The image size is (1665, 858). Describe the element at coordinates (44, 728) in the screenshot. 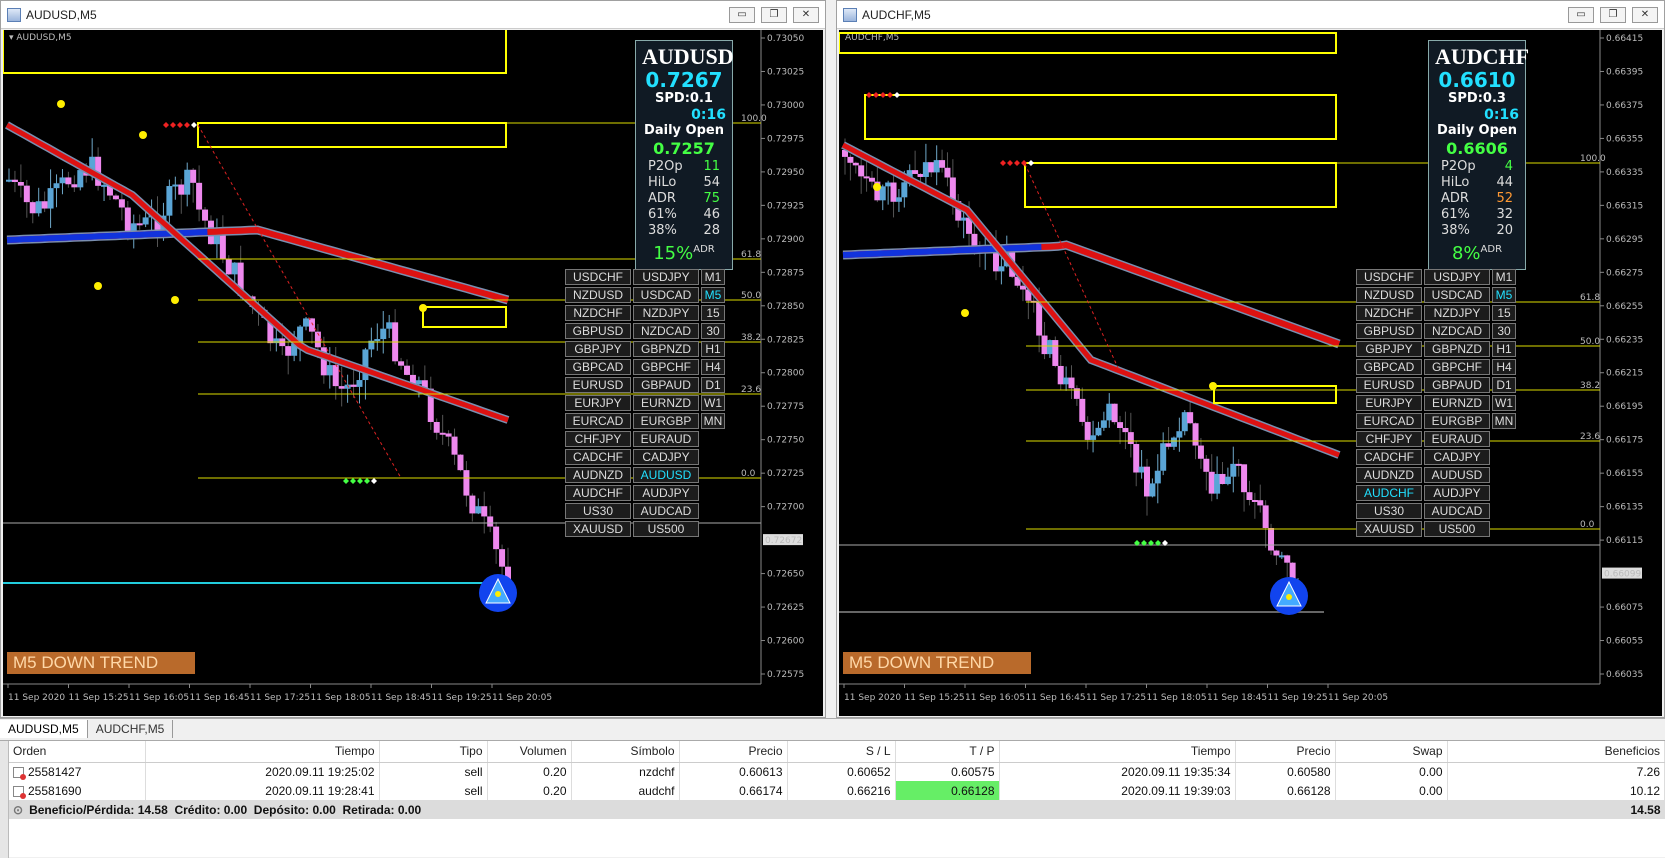

I see `tab-audusd: AUDUSD,M5` at that location.